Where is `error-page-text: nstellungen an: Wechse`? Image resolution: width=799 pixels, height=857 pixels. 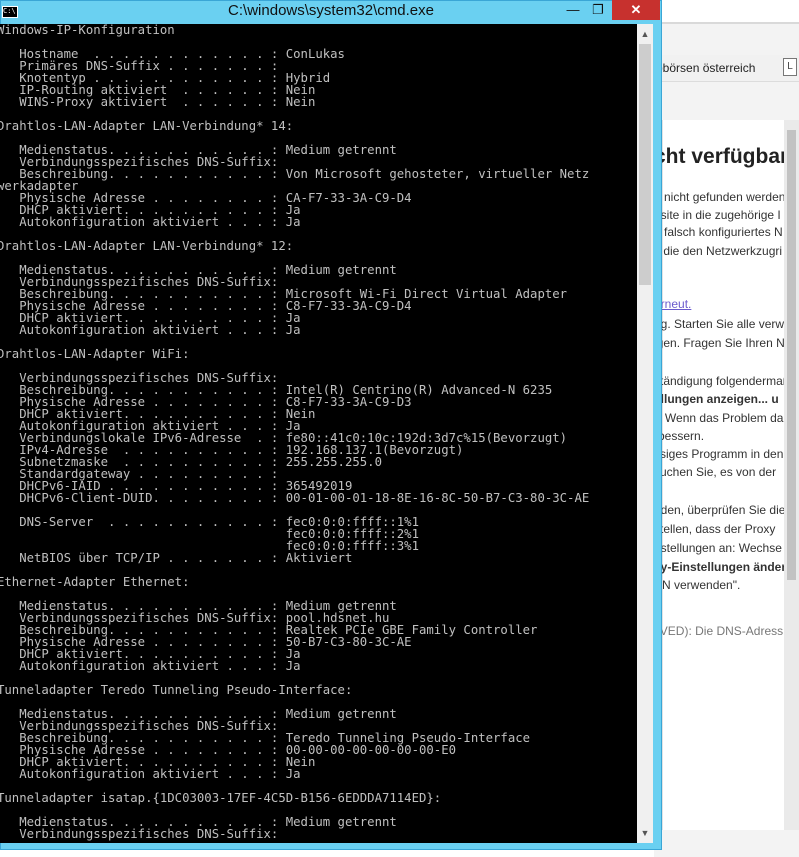
error-page-text: nstellungen an: Wechse is located at coordinates (718, 548).